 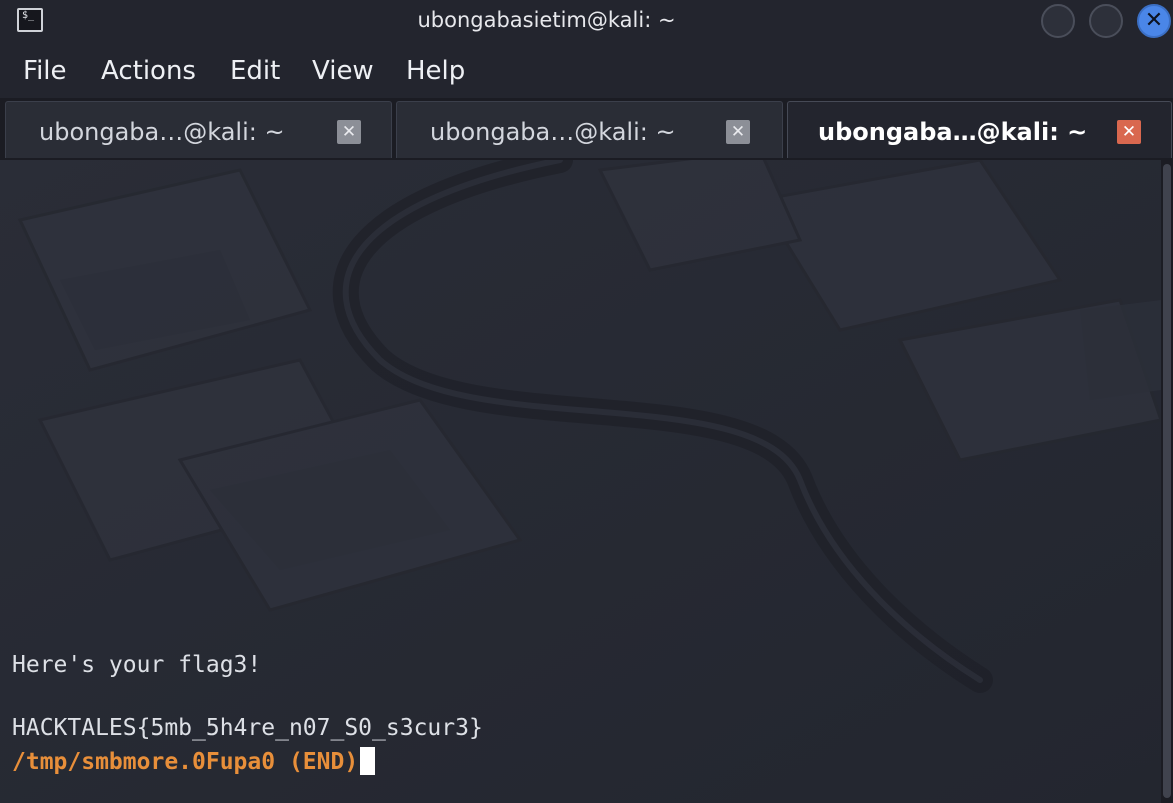 I want to click on tab-3-label: ubongaba…@kali: ~, so click(x=953, y=132).